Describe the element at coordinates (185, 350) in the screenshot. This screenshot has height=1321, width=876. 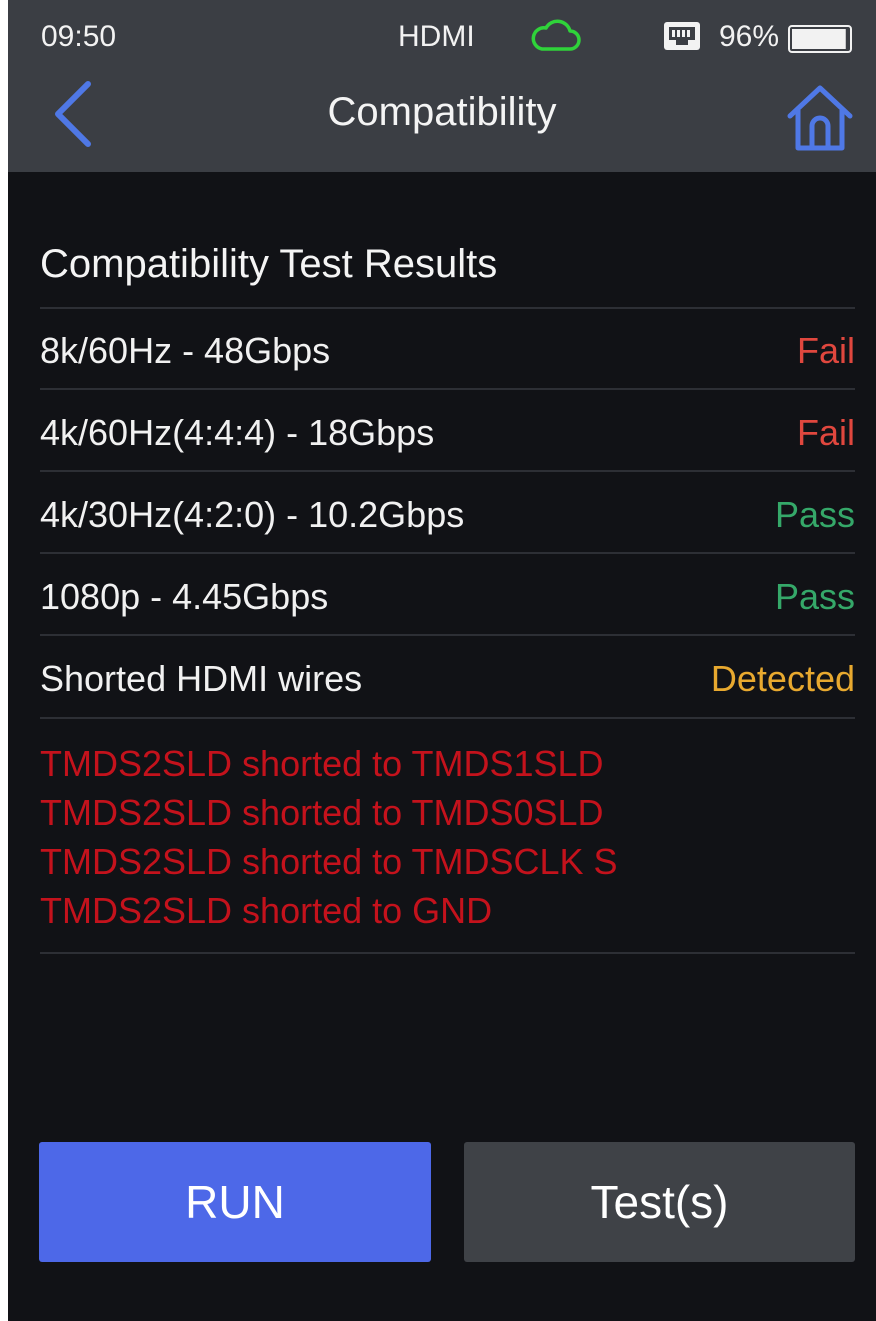
I see `result-label: 8k/60Hz - 48Gbps` at that location.